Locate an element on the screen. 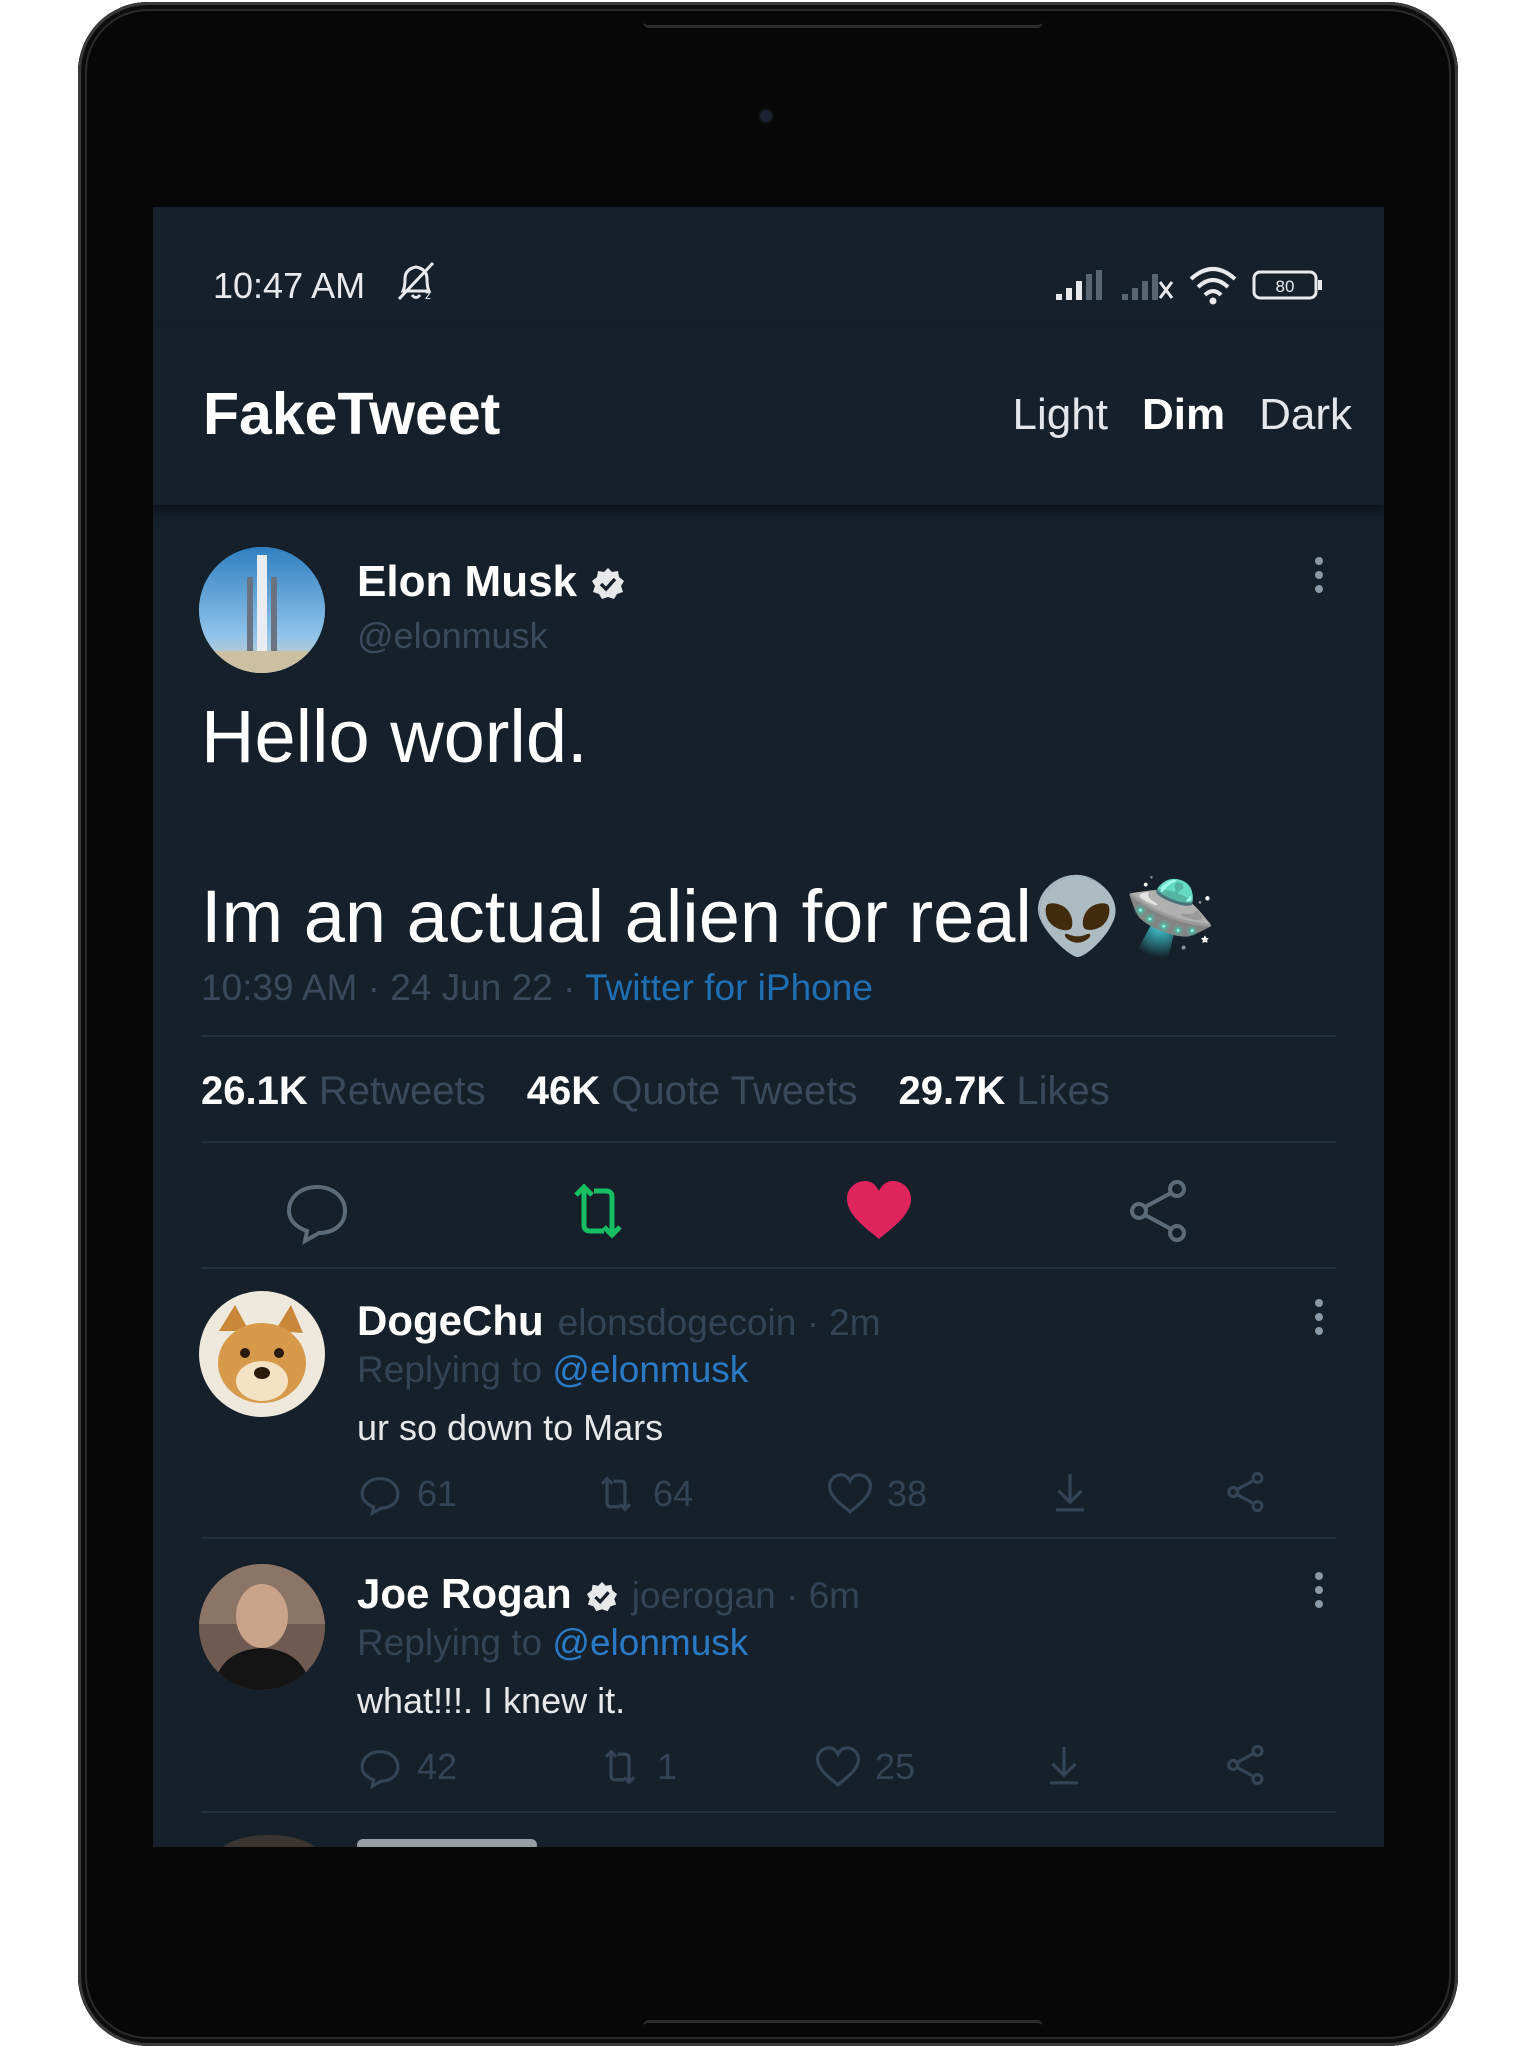 The height and width of the screenshot is (2048, 1536). status-bar: 10:47 AM z 80 is located at coordinates (768, 266).